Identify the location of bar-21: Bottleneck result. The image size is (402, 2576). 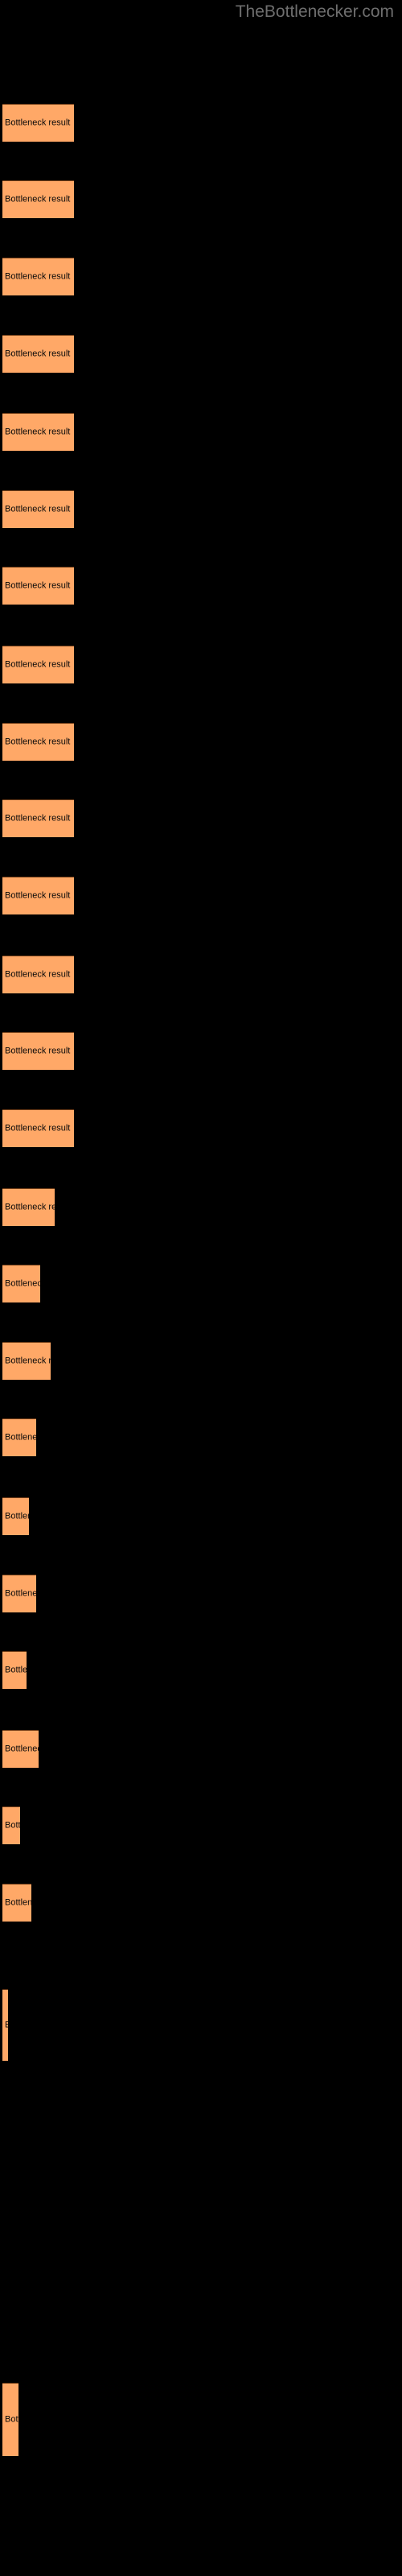
(14, 1670).